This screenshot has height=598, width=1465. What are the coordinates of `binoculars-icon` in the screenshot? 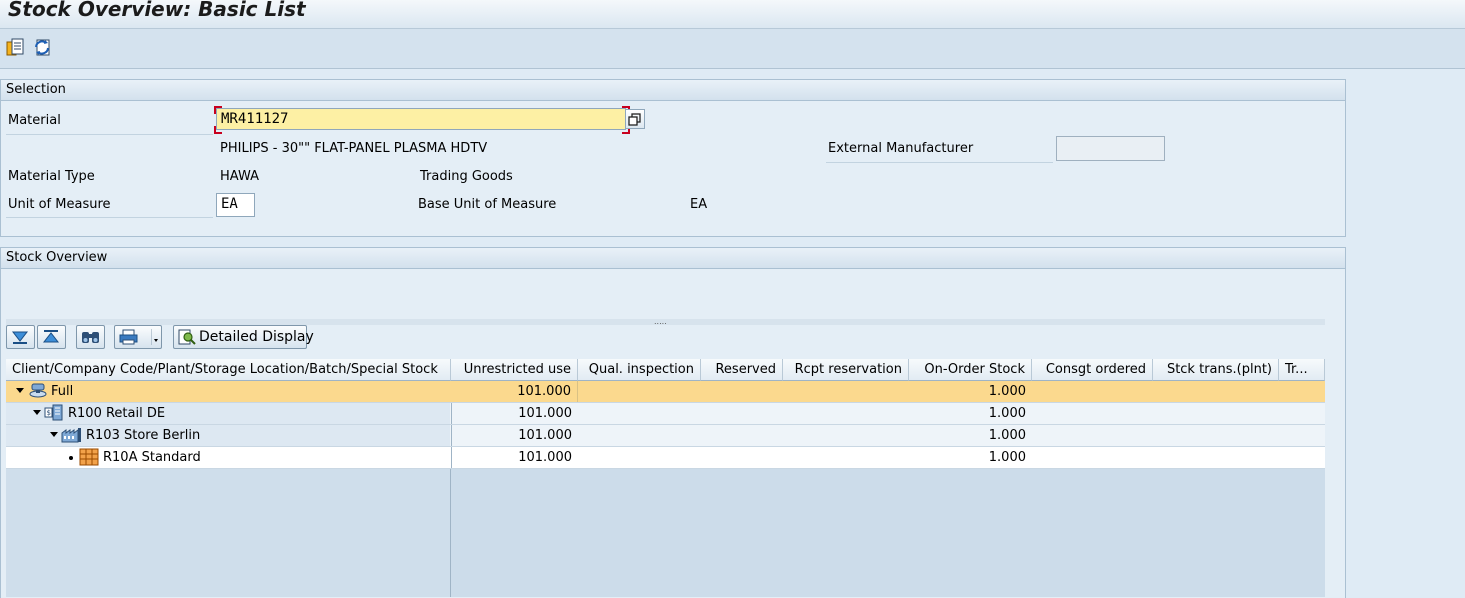 It's located at (90, 337).